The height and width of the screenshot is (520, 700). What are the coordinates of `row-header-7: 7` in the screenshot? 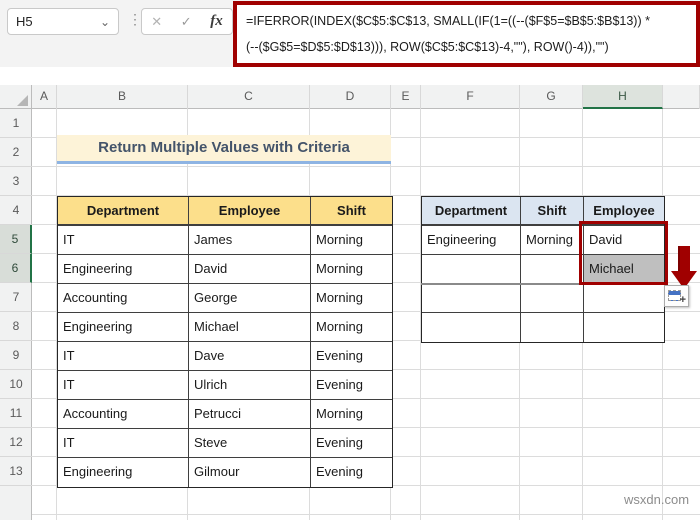 It's located at (16, 297).